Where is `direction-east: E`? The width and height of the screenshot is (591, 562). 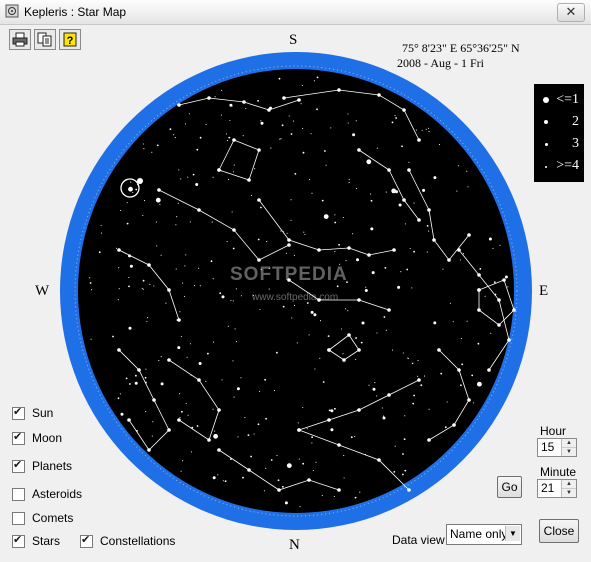 direction-east: E is located at coordinates (544, 291).